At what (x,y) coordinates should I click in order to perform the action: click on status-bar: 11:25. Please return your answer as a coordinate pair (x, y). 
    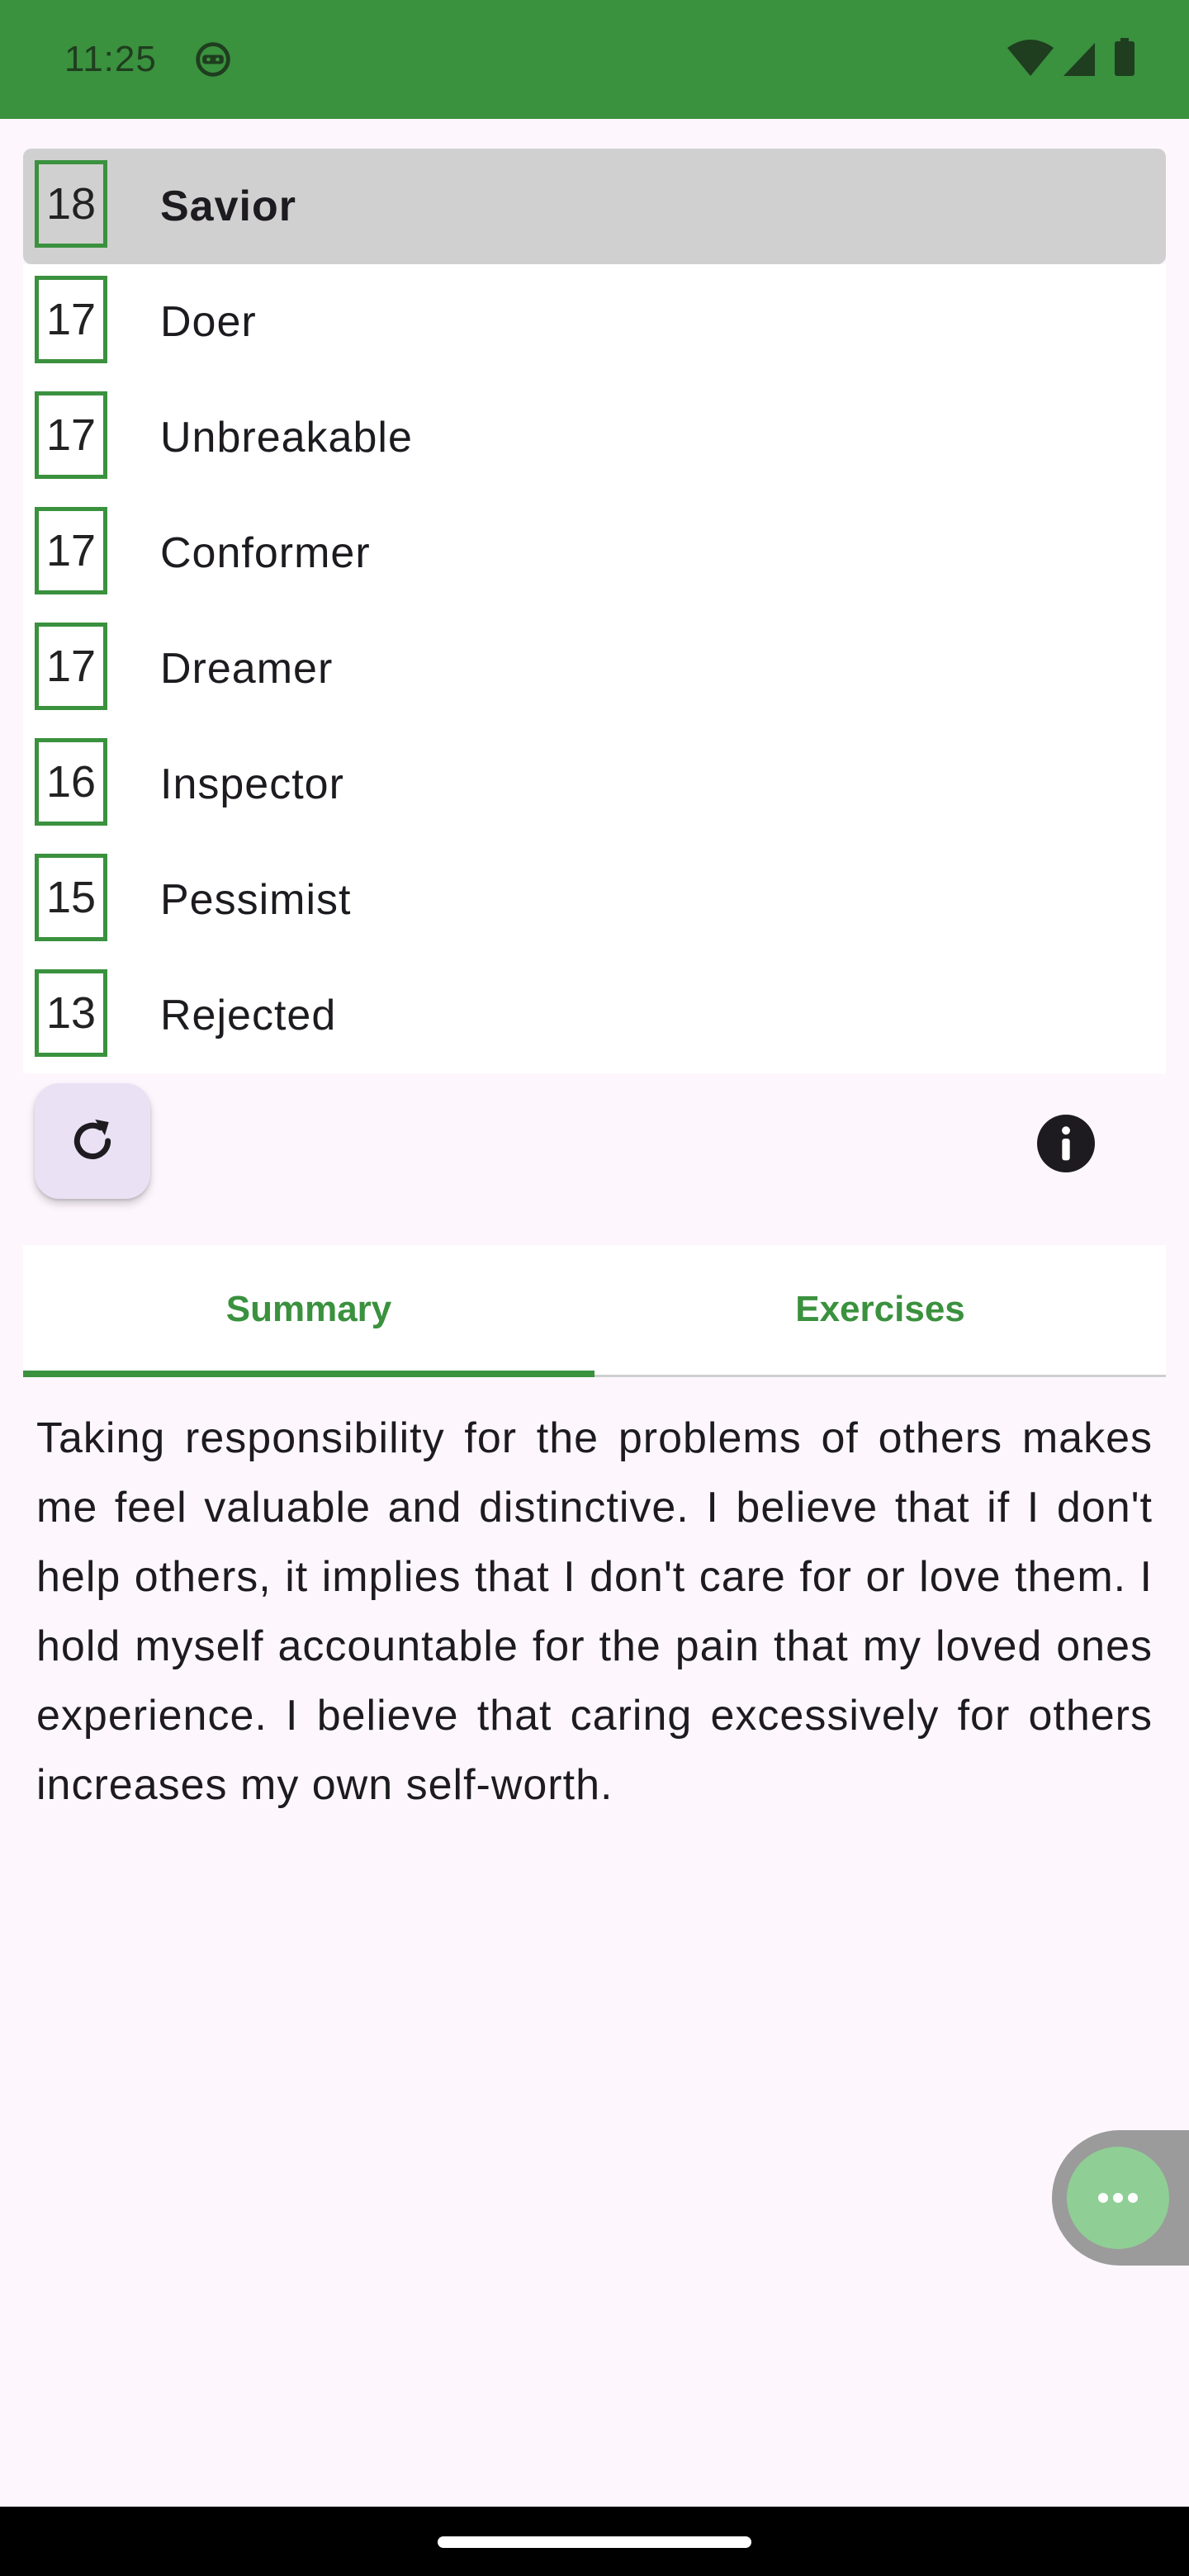
    Looking at the image, I should click on (594, 59).